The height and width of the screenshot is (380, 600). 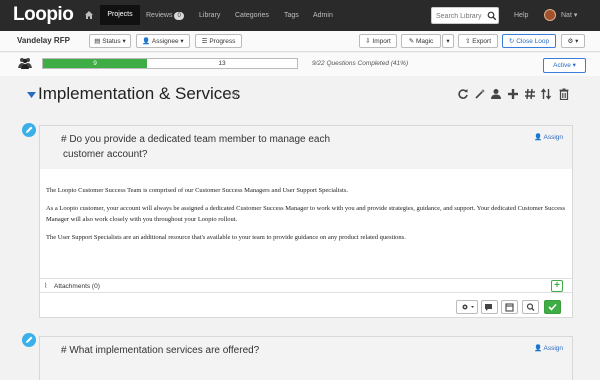 I want to click on gear-icon: ⚙, so click(x=570, y=41).